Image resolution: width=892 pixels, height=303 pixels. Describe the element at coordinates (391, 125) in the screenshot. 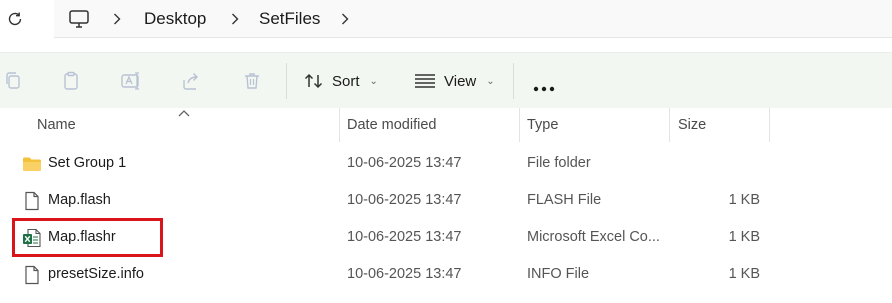

I see `column-header-date: Date modified` at that location.